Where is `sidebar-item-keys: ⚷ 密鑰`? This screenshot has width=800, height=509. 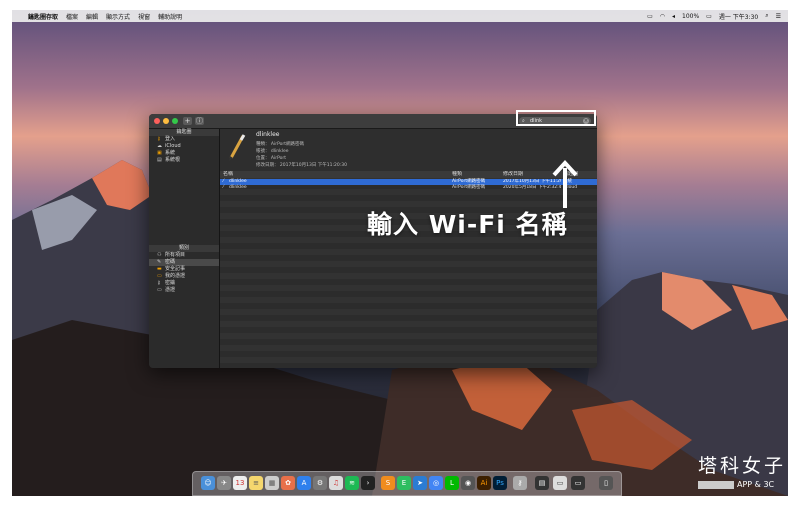
sidebar-item-keys: ⚷ 密鑰 is located at coordinates (184, 283).